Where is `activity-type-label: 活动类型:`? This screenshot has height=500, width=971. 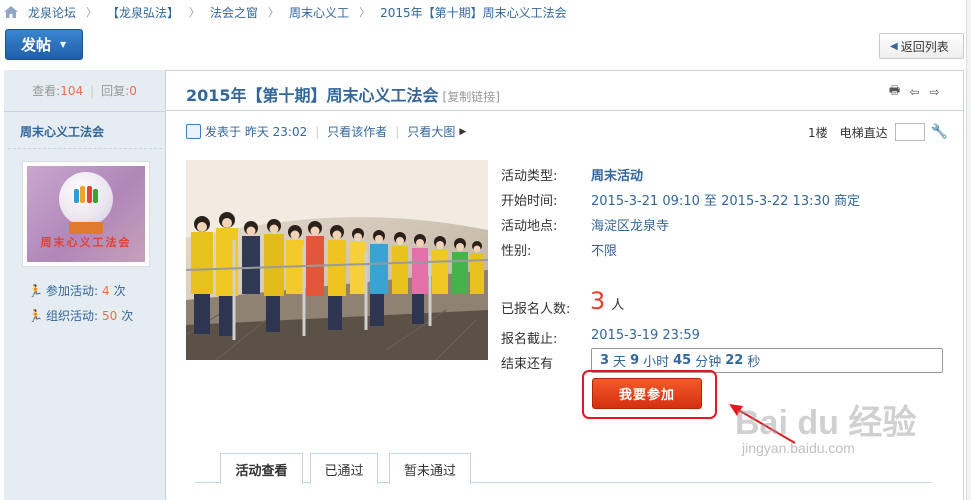
activity-type-label: 活动类型: is located at coordinates (529, 176).